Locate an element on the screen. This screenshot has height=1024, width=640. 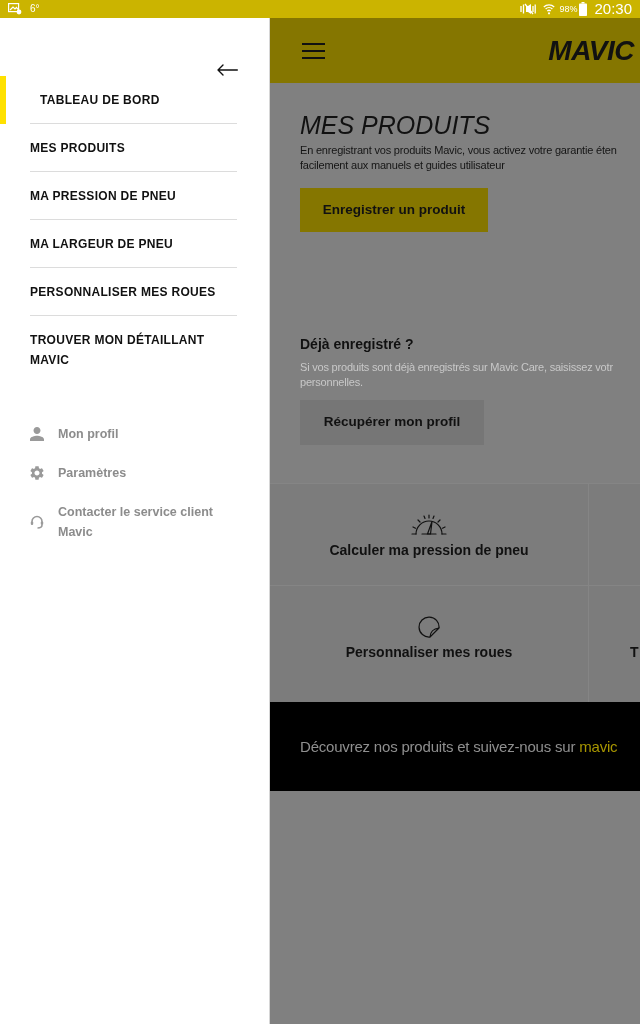
menu-item: Mon profil is located at coordinates (59, 434).